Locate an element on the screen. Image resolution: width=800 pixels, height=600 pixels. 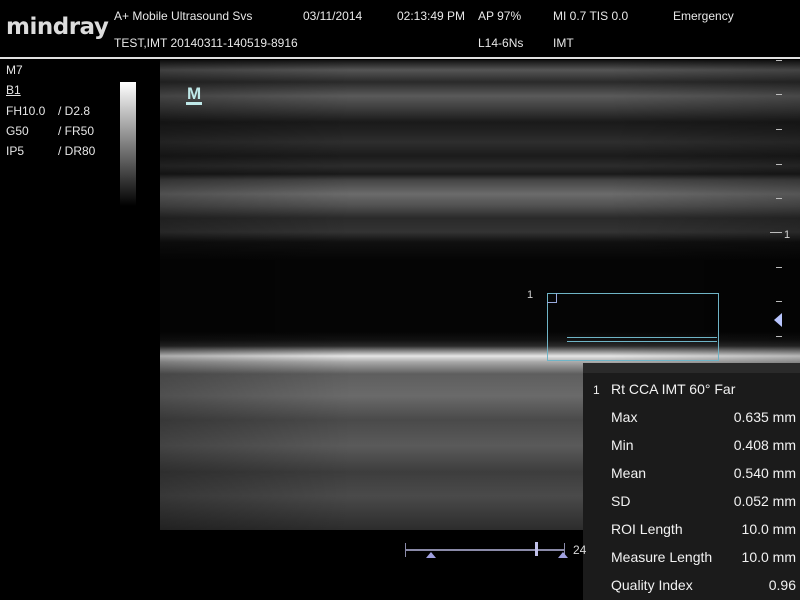
measurement-panel-header is located at coordinates (691, 368).